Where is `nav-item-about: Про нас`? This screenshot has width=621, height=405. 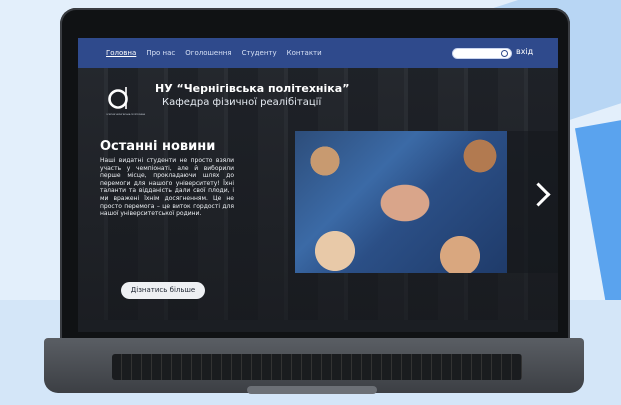
nav-item-about: Про нас is located at coordinates (160, 53).